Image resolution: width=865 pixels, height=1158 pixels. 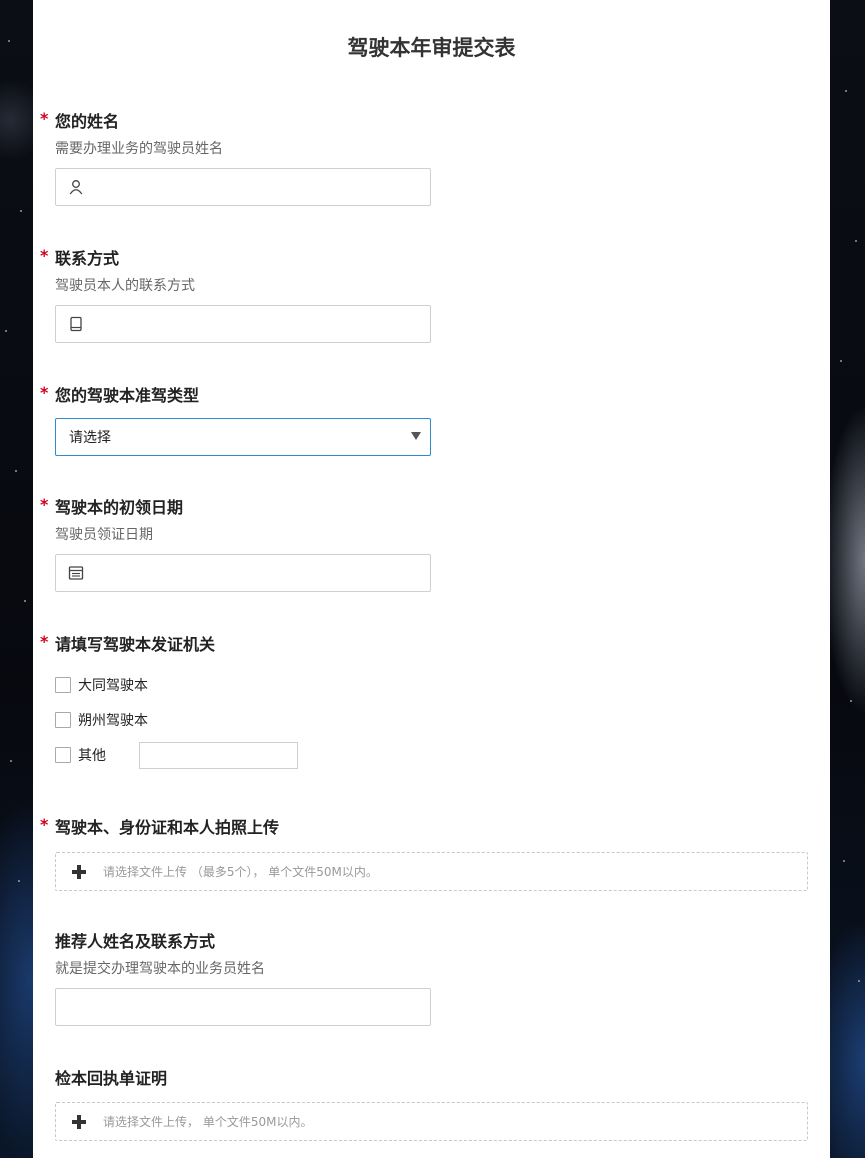 I want to click on authority-options: 大同驾驶本 朔州驾驶本 其他, so click(x=435, y=720).